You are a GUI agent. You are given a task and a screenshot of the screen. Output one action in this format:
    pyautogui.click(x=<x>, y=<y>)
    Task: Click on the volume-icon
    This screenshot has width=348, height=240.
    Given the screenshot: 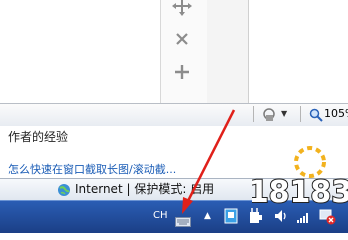 What is the action you would take?
    pyautogui.click(x=281, y=216)
    